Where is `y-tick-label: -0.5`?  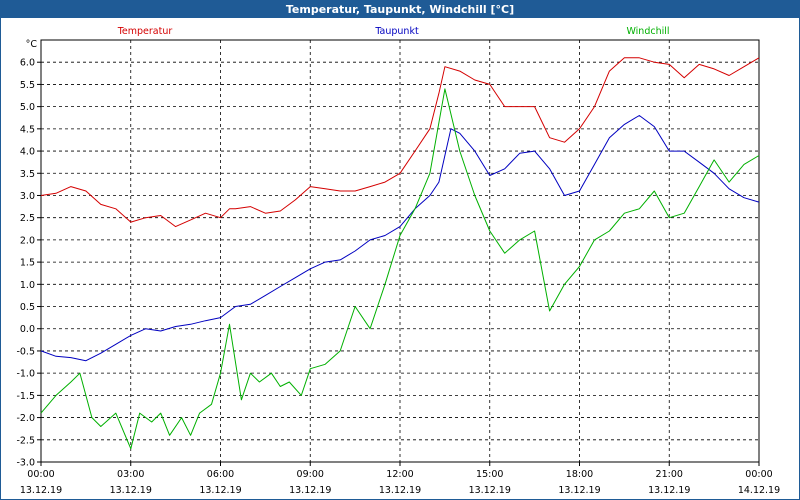 y-tick-label: -0.5 is located at coordinates (25, 351).